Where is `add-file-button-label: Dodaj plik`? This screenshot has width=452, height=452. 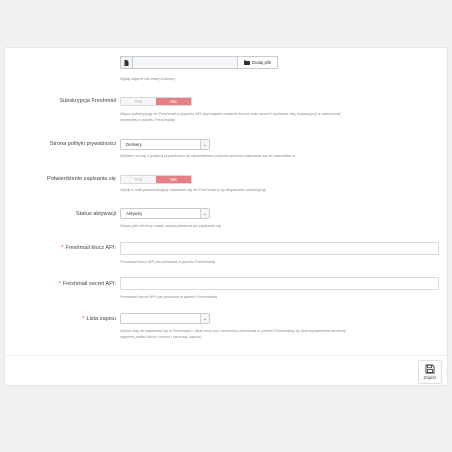 add-file-button-label: Dodaj plik is located at coordinates (261, 62).